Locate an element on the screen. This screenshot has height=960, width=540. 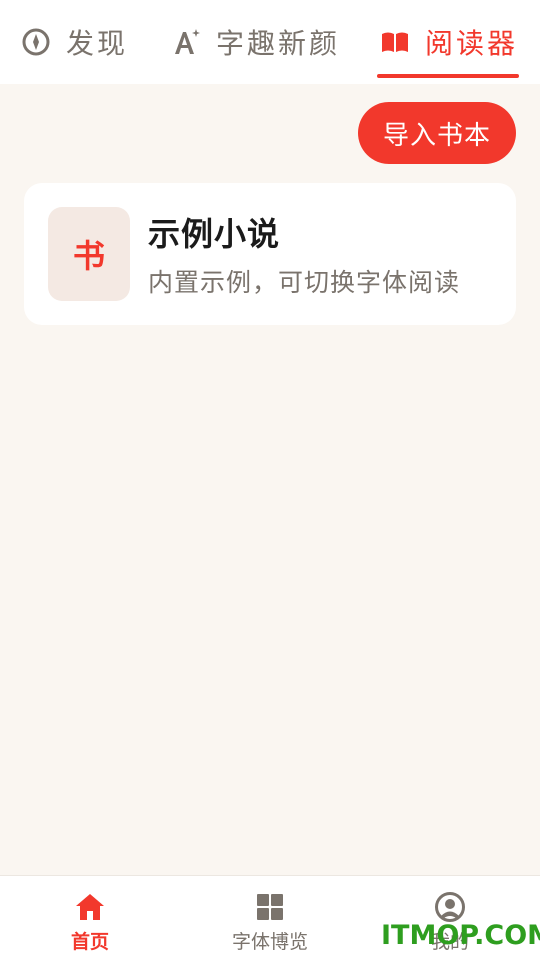
tab-reader-label: 阅读器 is located at coordinates (472, 43).